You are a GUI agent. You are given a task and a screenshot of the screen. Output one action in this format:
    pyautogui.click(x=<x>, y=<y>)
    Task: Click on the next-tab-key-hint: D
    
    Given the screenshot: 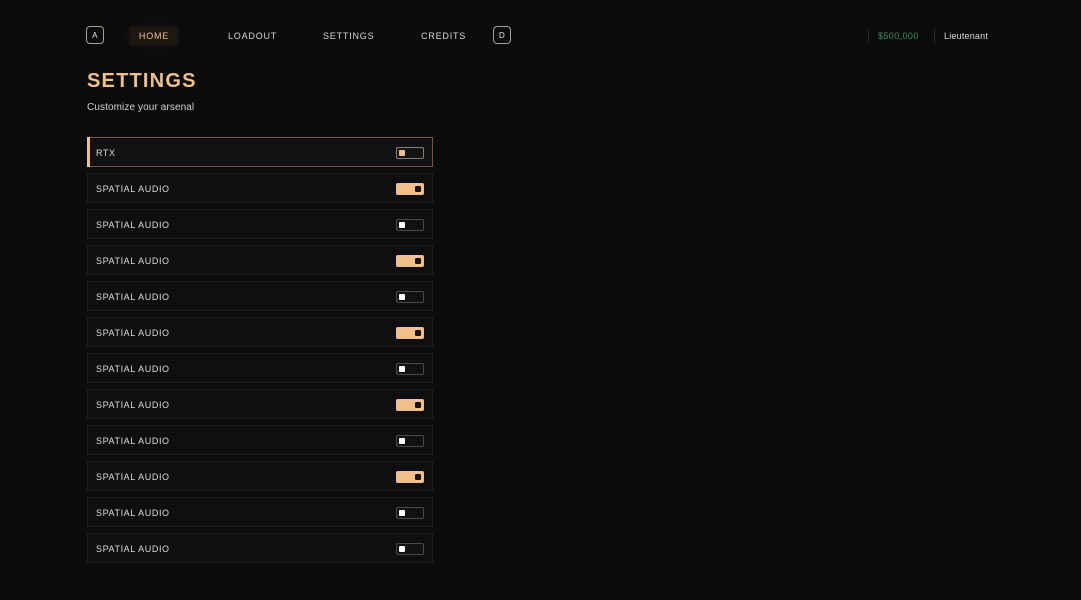 What is the action you would take?
    pyautogui.click(x=502, y=35)
    